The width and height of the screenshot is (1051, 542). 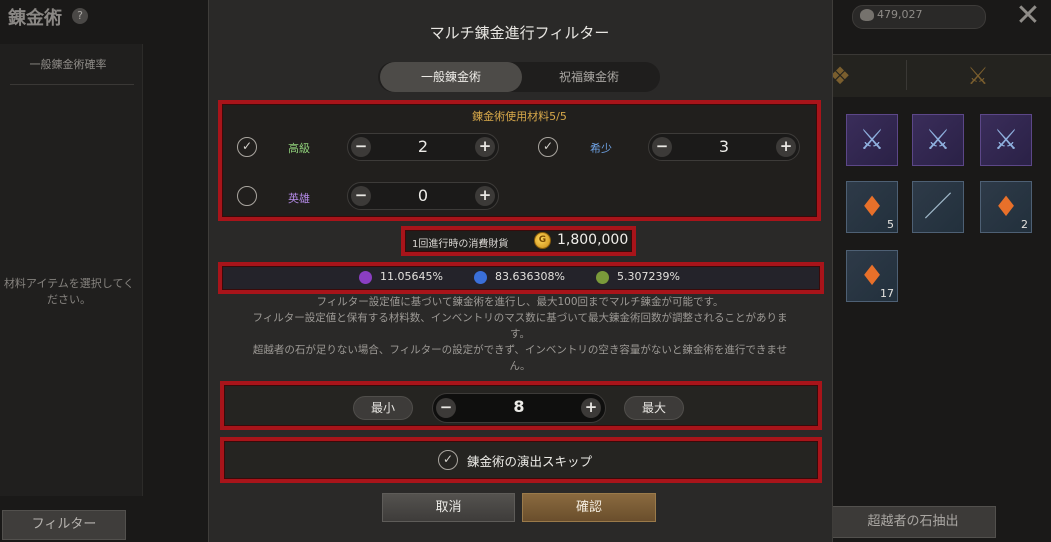 I want to click on inventory-item-rune: ♦ 2, so click(x=1006, y=207).